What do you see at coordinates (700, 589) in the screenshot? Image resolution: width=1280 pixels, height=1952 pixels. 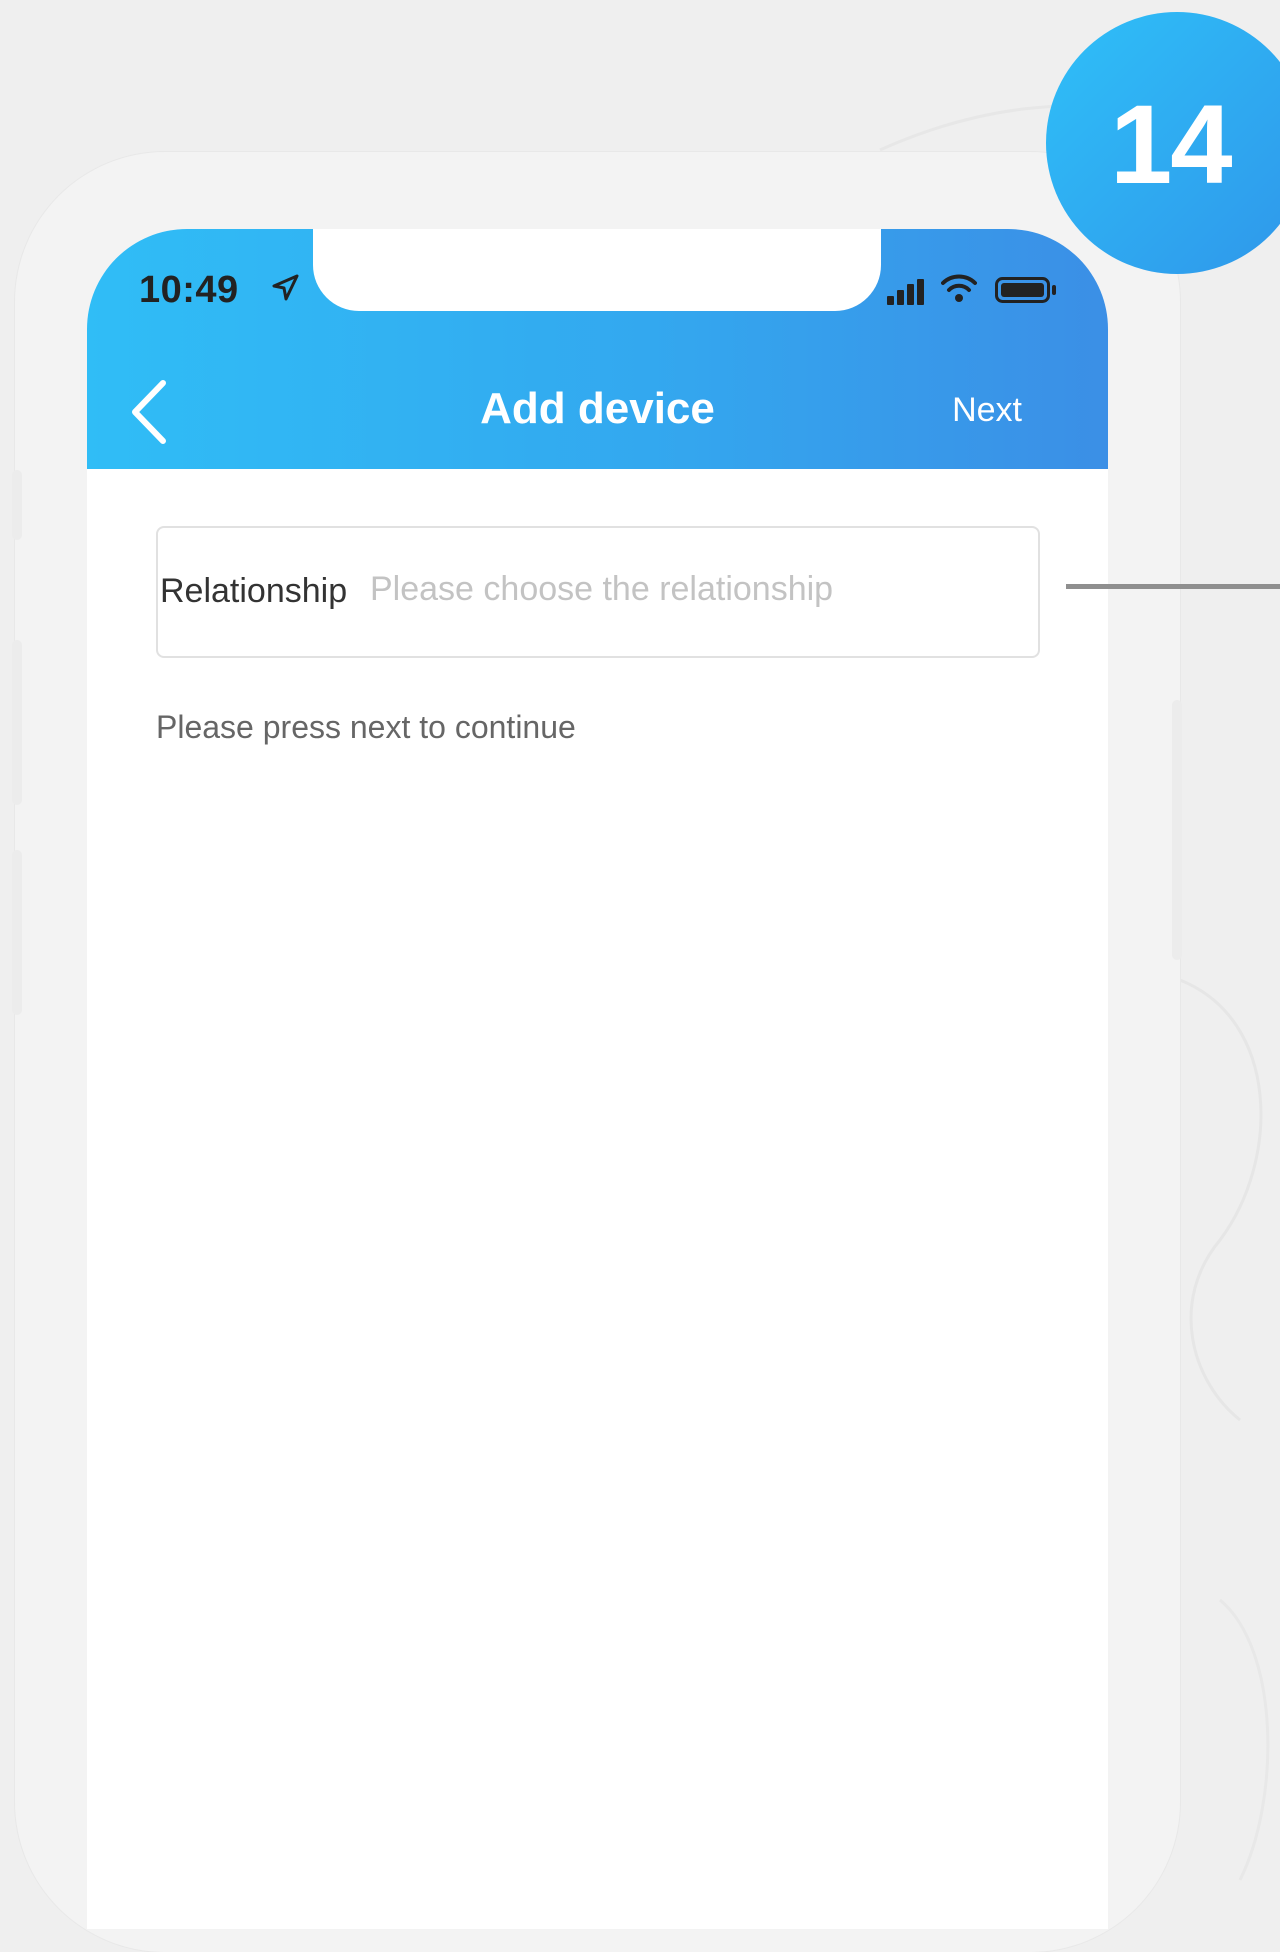 I see `relationship-input` at bounding box center [700, 589].